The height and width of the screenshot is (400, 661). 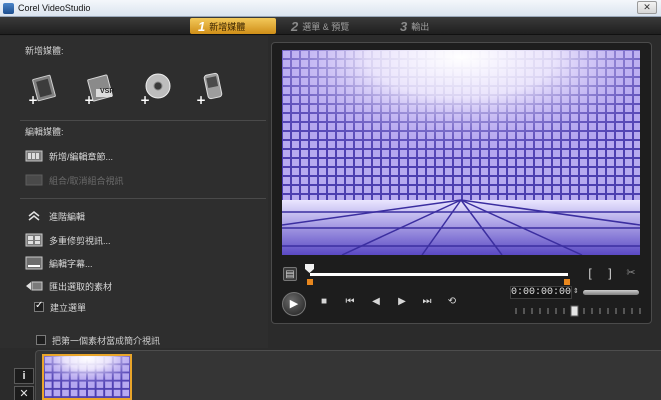 What do you see at coordinates (647, 7) in the screenshot?
I see `window-close-button: ✕` at bounding box center [647, 7].